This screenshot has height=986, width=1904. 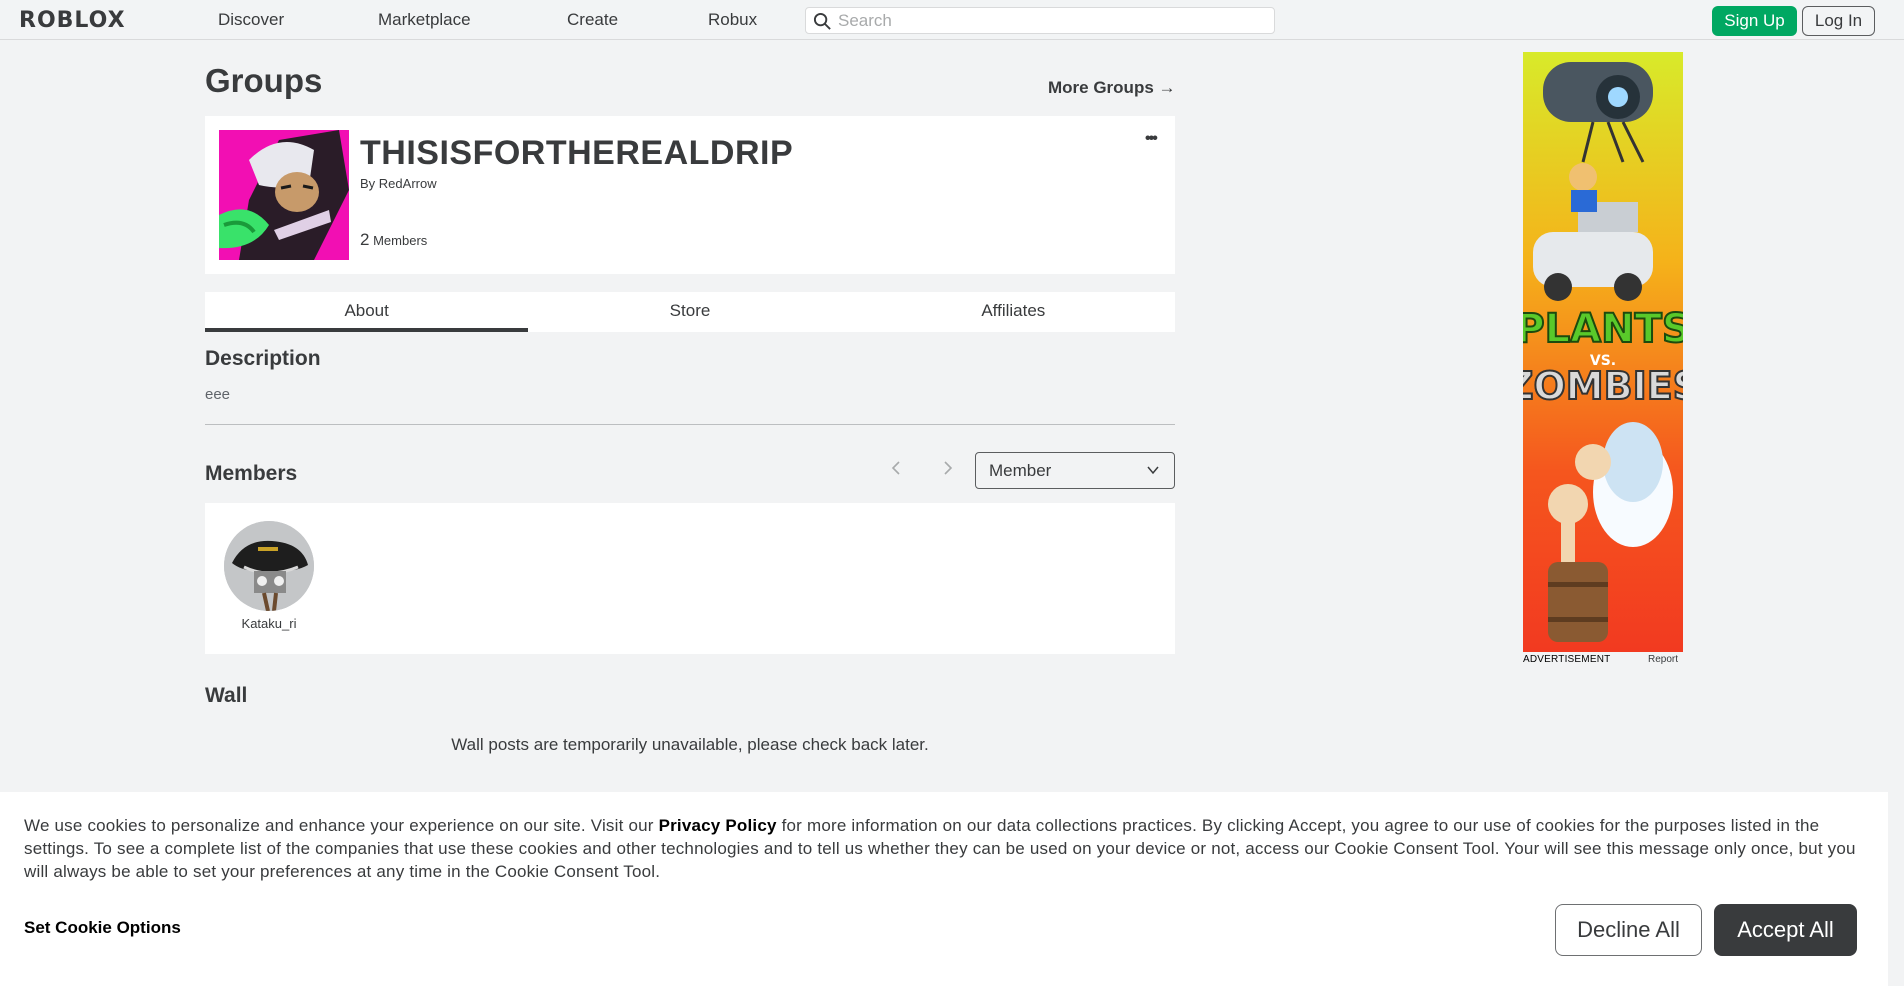 What do you see at coordinates (1785, 930) in the screenshot?
I see `accept-all-button: Accept All` at bounding box center [1785, 930].